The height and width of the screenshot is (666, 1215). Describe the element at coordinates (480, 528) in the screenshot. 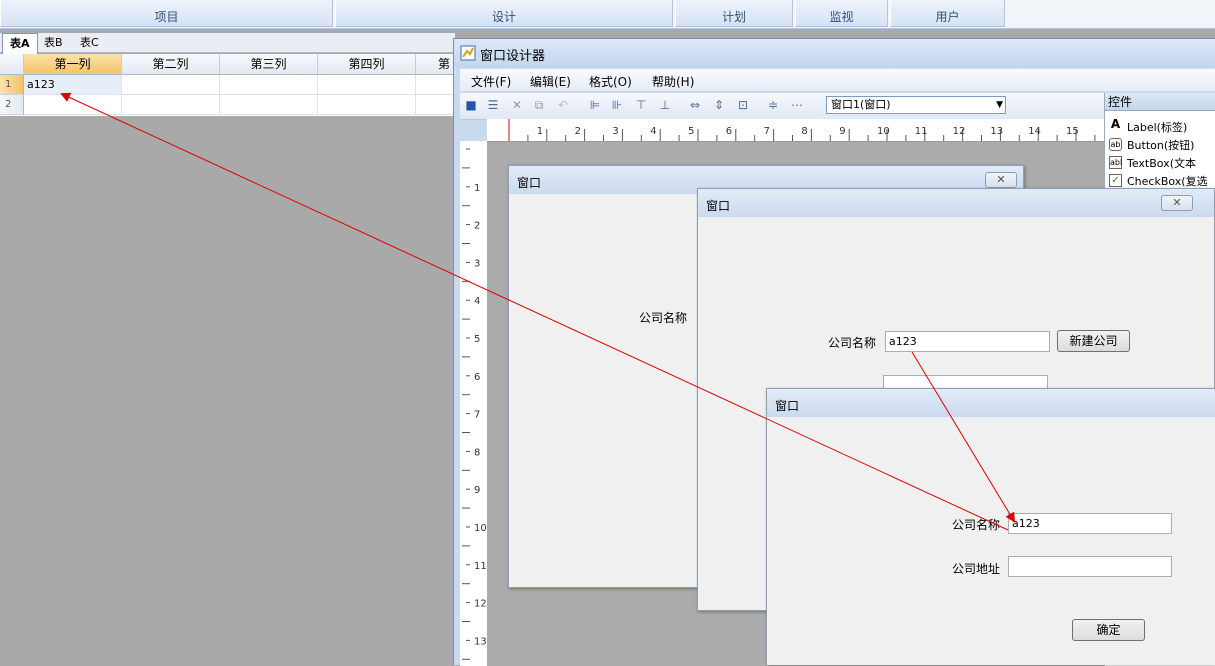

I see `ruler-label: 10` at that location.